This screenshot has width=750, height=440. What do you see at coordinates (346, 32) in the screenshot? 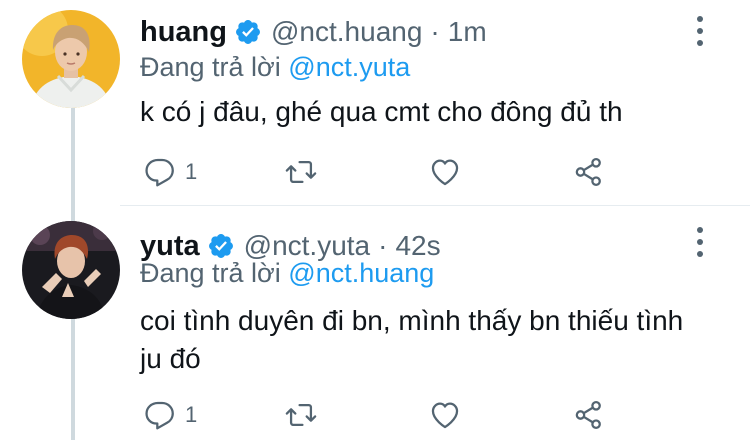
I see `user-handle: @nct.huang` at bounding box center [346, 32].